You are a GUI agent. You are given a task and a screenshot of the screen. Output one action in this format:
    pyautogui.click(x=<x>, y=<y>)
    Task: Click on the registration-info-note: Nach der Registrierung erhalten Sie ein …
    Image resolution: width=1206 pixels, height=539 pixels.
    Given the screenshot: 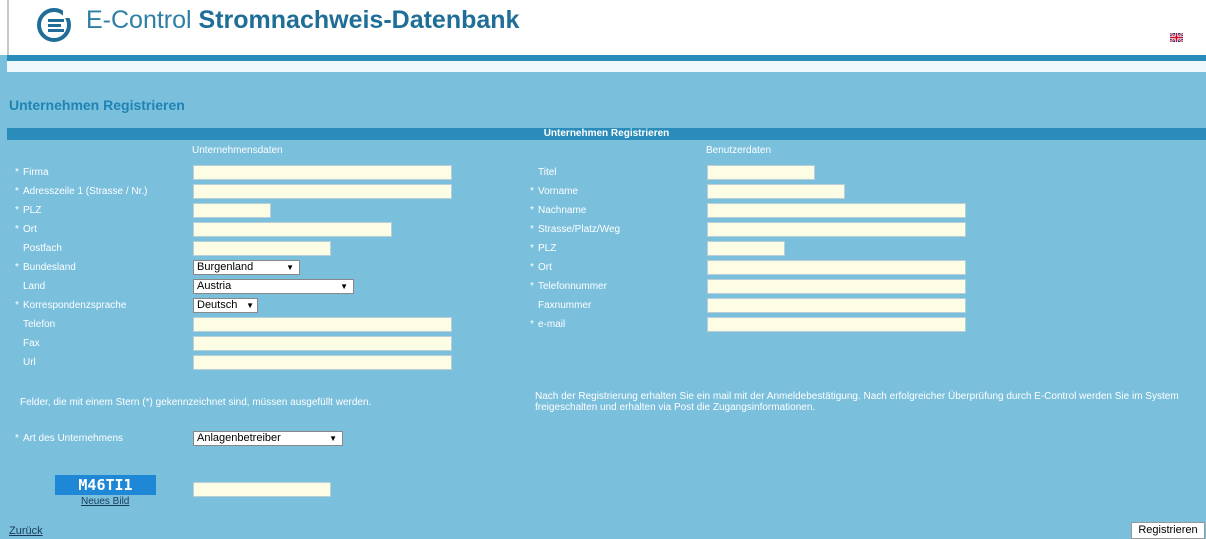 What is the action you would take?
    pyautogui.click(x=857, y=402)
    